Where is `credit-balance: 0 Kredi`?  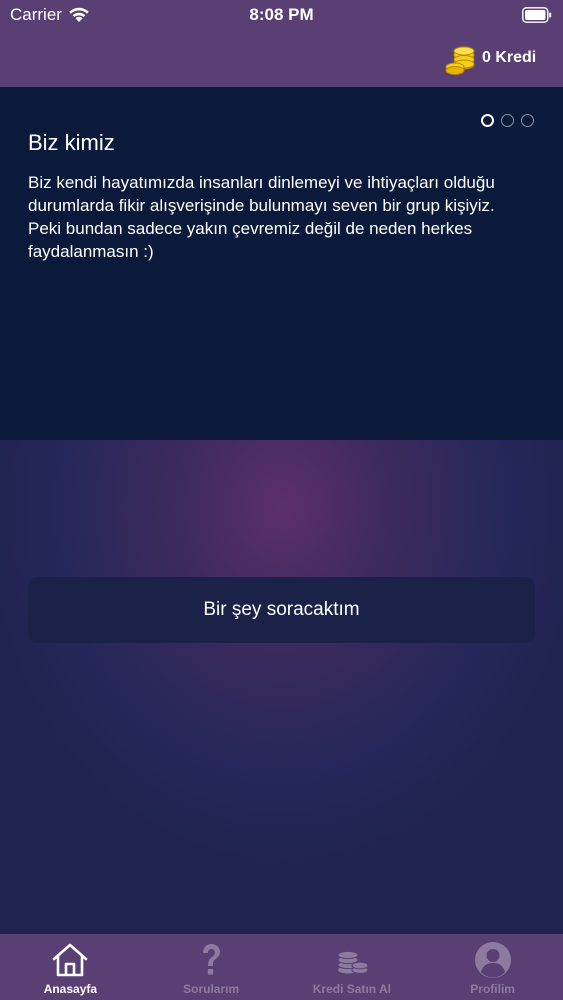 credit-balance: 0 Kredi is located at coordinates (490, 58).